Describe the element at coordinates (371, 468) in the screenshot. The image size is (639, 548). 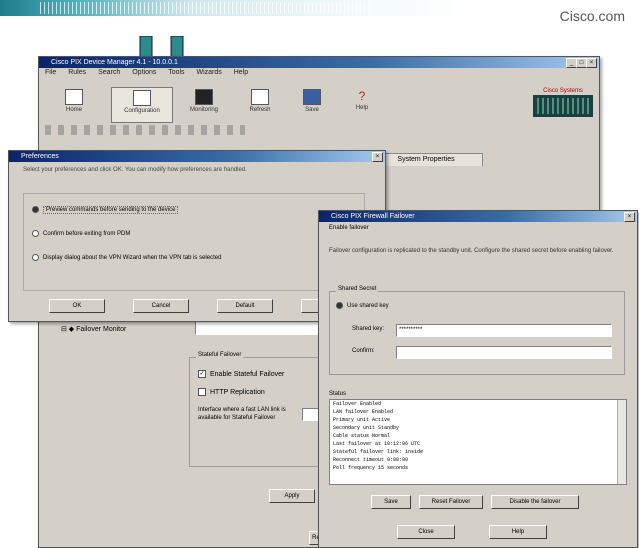
I see `status-line: Poll frequency 15 seconds` at that location.